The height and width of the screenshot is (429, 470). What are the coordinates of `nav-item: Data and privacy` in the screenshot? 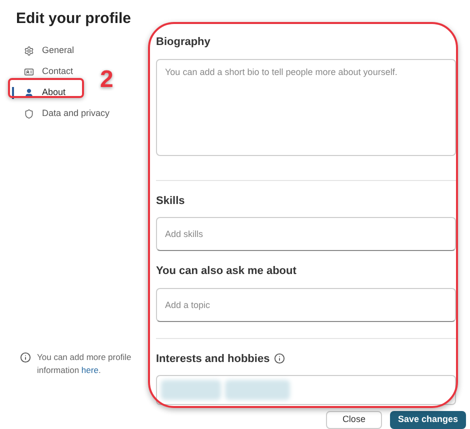 It's located at (81, 114).